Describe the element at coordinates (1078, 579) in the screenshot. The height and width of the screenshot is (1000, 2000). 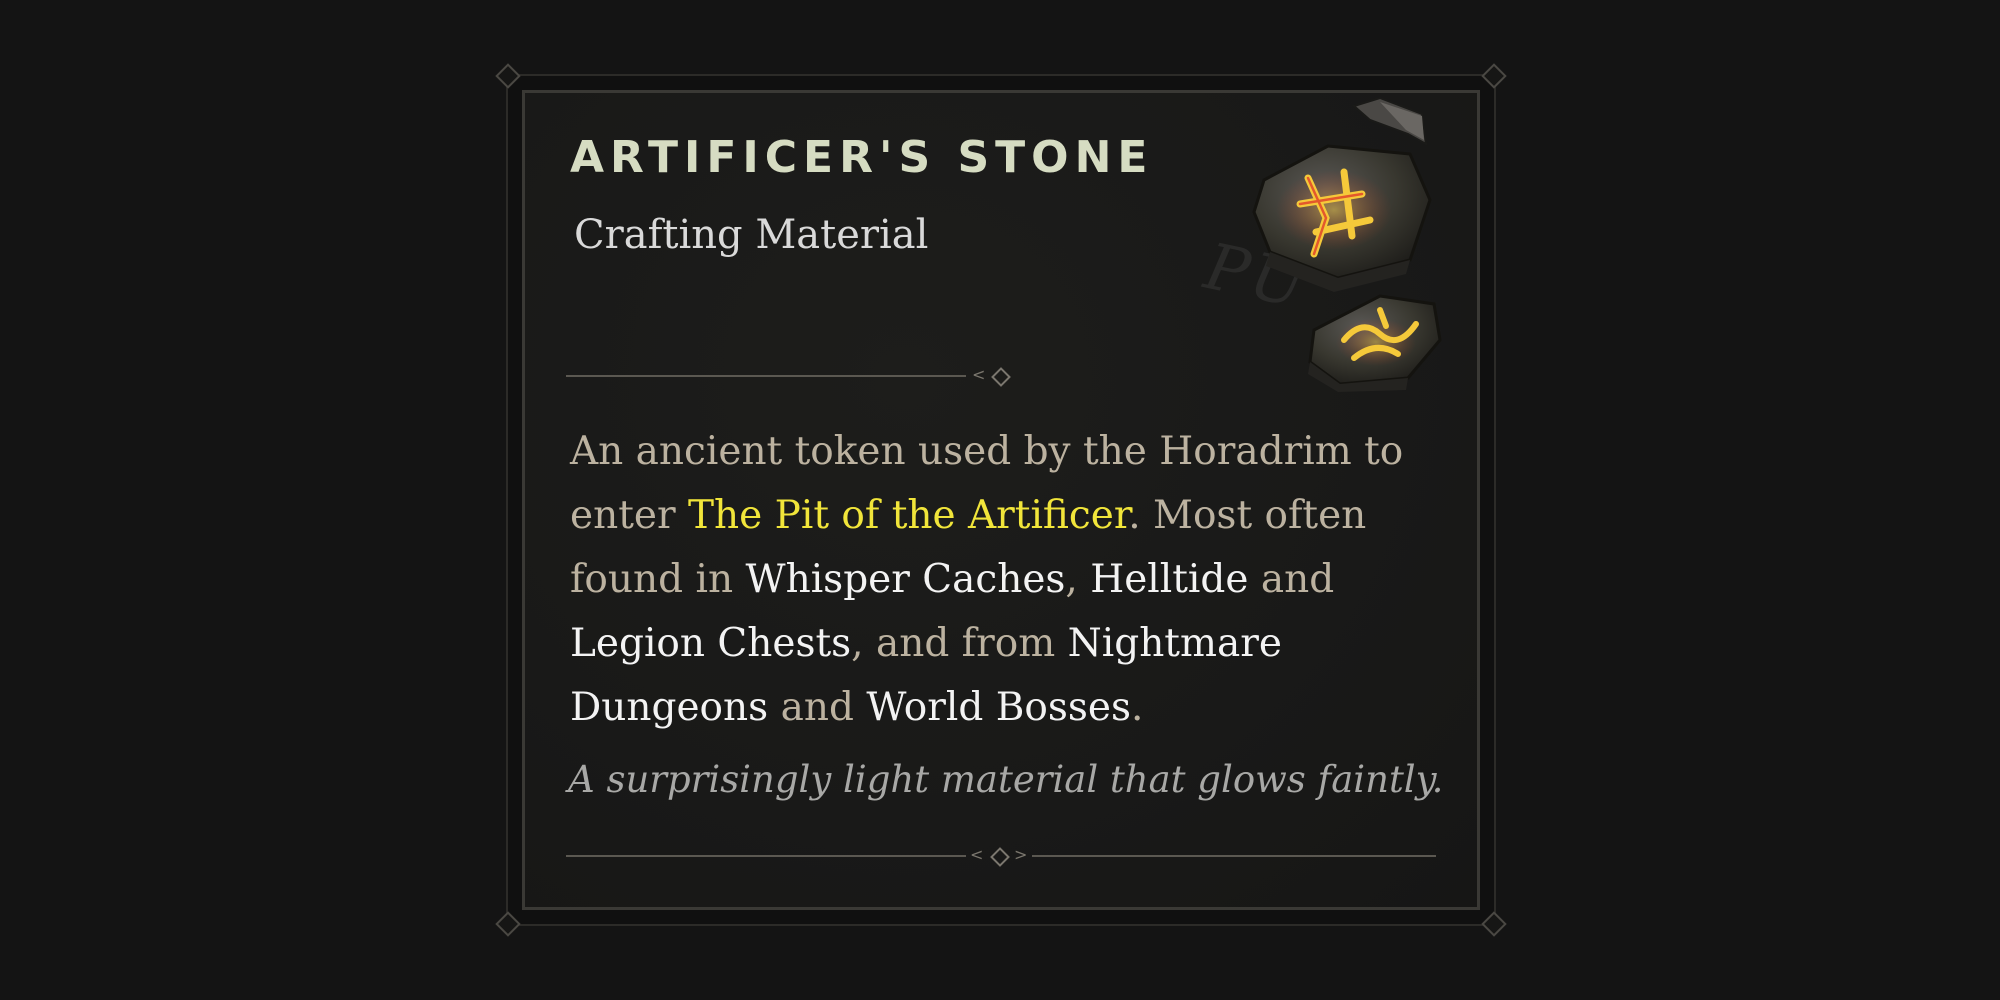
I see `description-text: ,` at that location.